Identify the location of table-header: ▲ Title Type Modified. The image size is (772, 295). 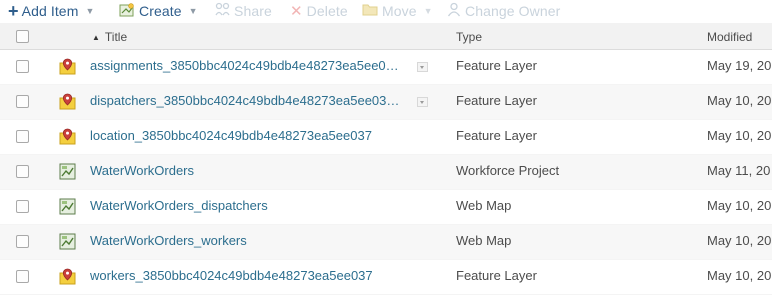
(386, 36).